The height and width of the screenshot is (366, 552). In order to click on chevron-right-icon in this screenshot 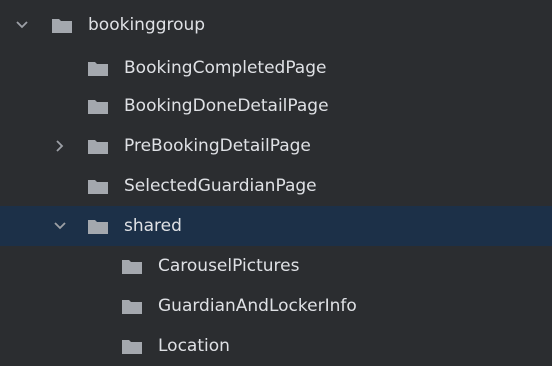, I will do `click(60, 146)`.